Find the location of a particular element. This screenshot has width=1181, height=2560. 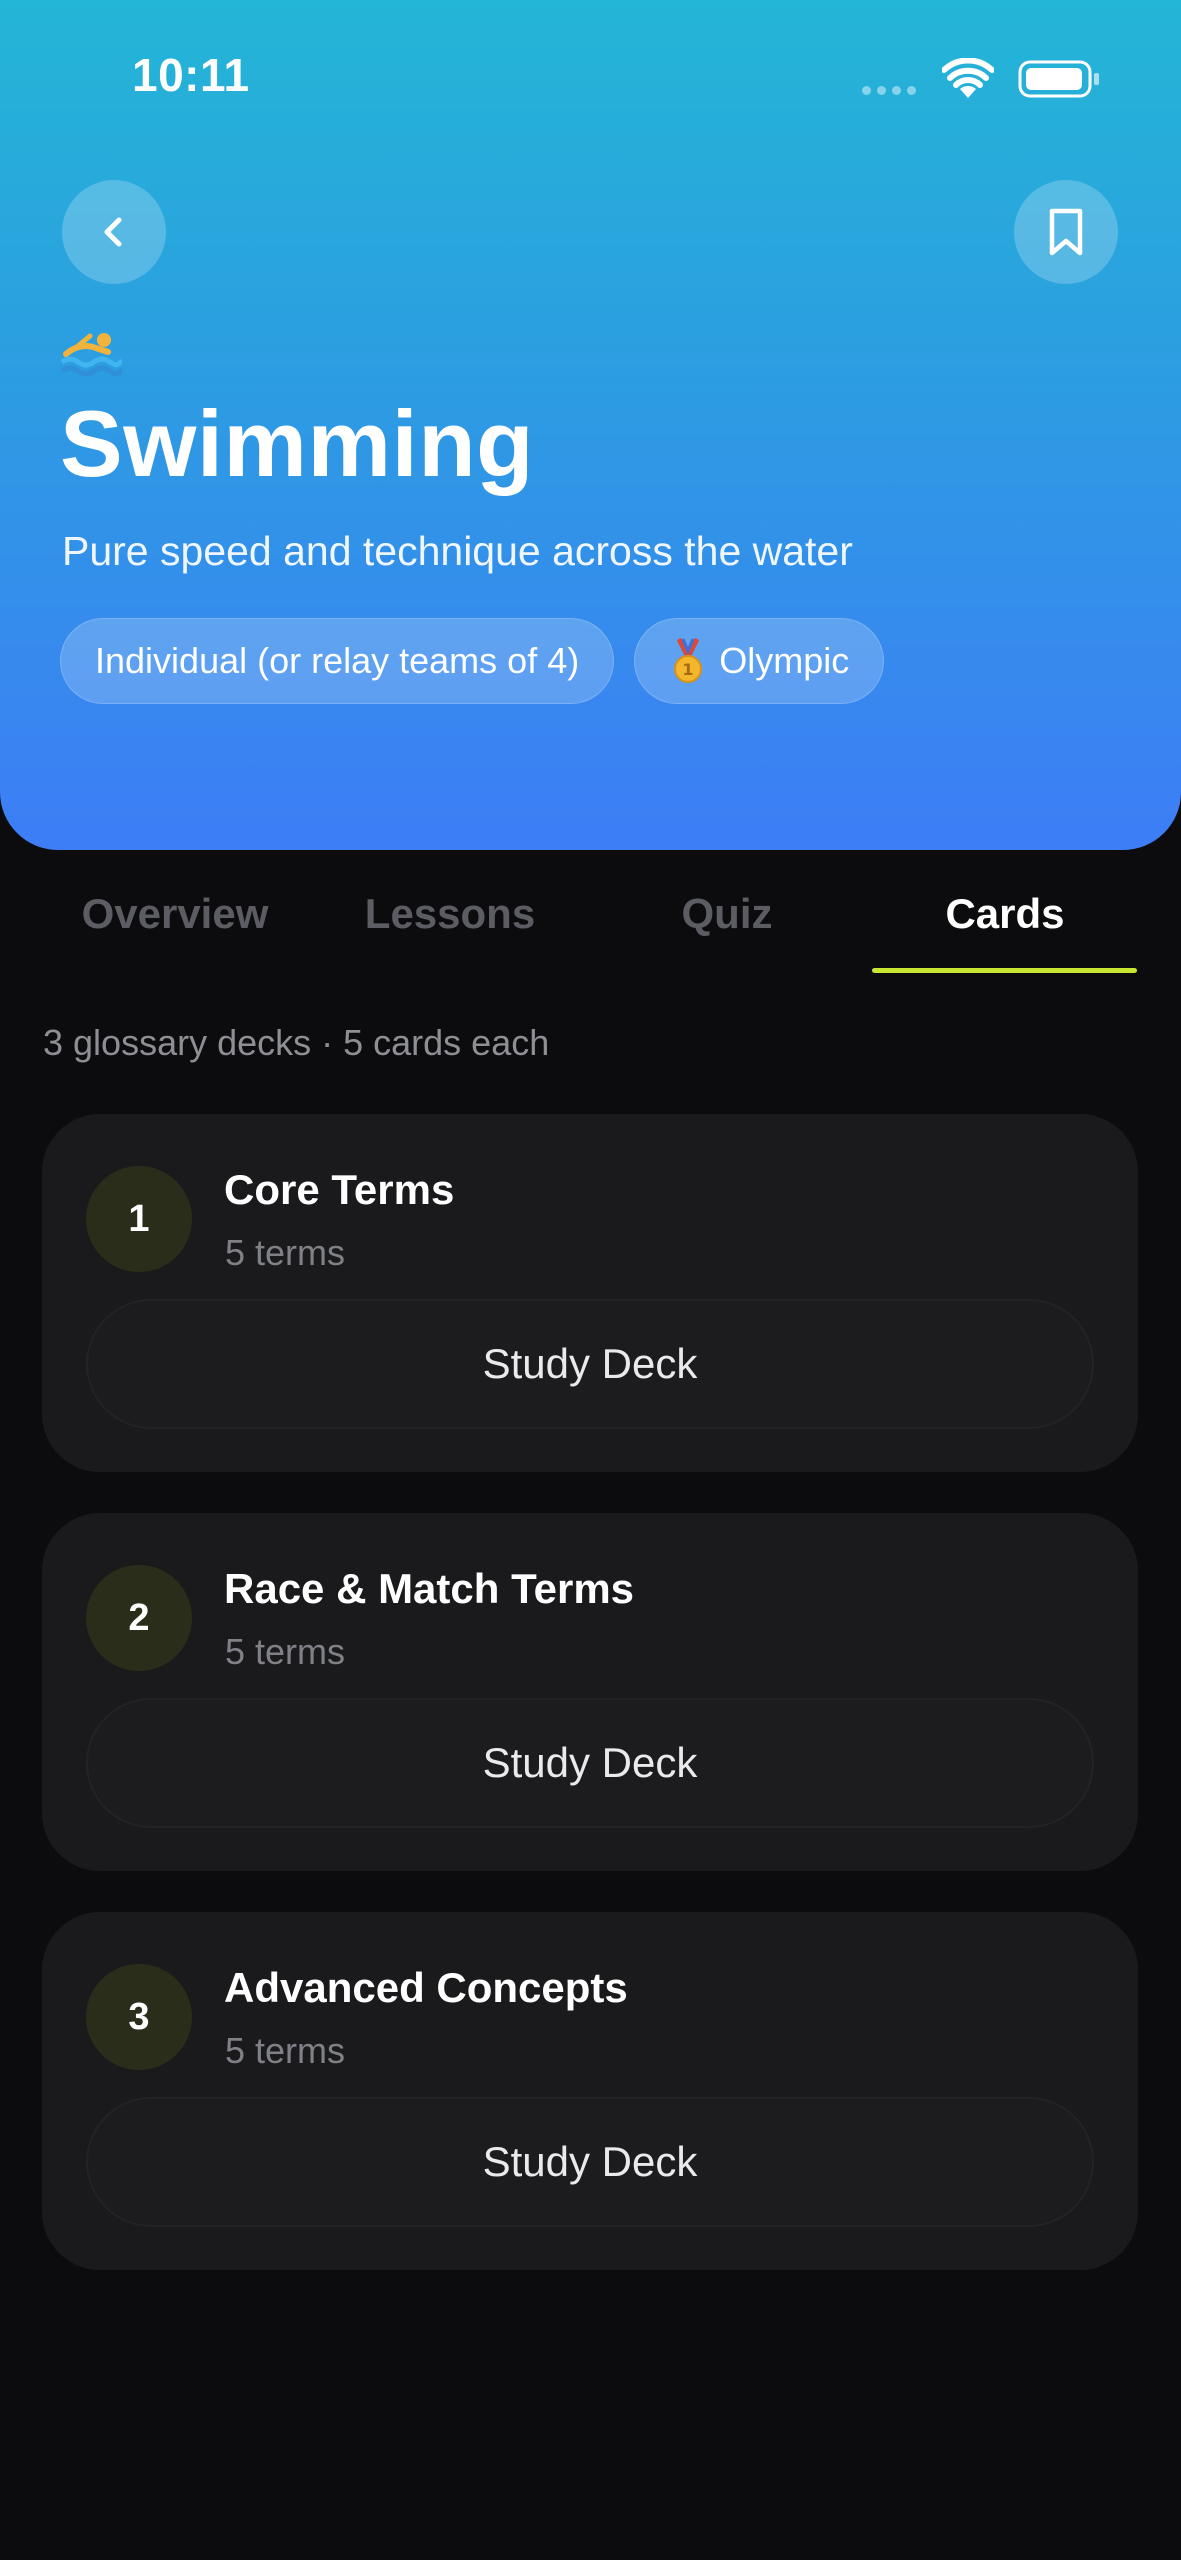

chevron-left-icon is located at coordinates (113, 232).